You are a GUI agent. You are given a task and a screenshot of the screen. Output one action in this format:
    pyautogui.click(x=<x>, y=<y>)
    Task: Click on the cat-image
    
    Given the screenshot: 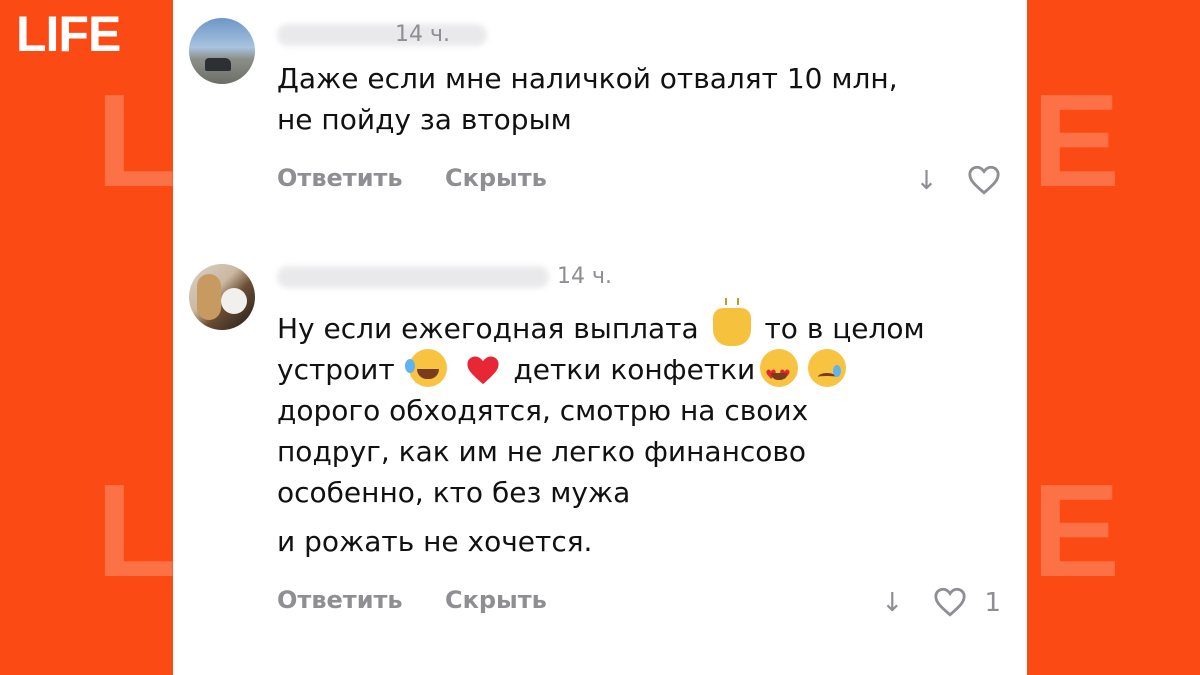 What is the action you would take?
    pyautogui.click(x=234, y=301)
    